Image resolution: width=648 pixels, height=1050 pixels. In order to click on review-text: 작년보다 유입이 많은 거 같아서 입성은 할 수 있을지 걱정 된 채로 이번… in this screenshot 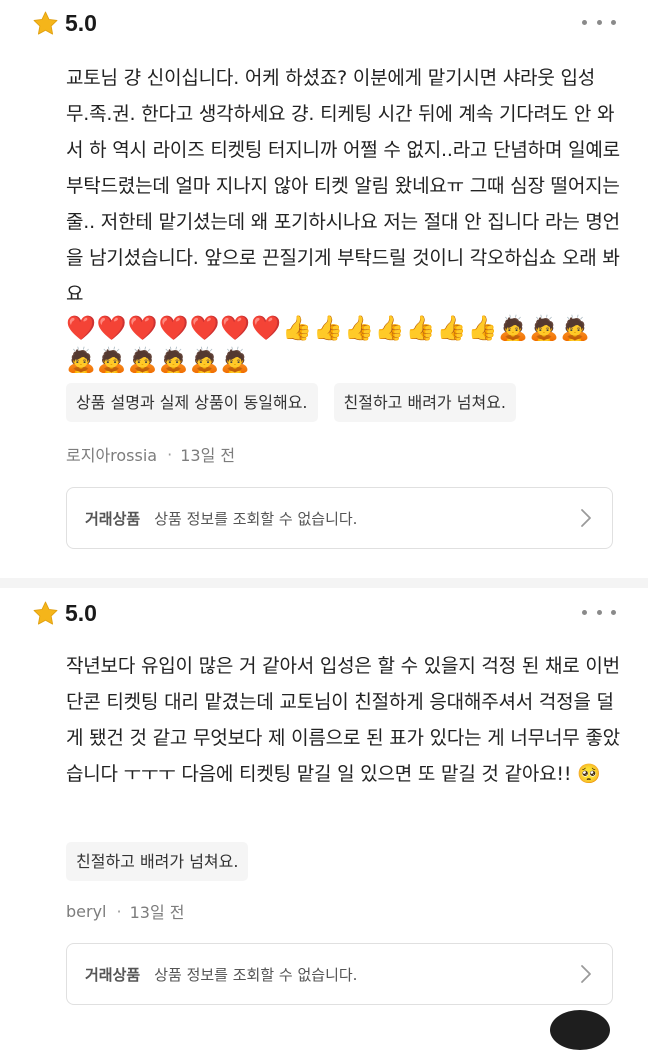, I will do `click(343, 720)`.